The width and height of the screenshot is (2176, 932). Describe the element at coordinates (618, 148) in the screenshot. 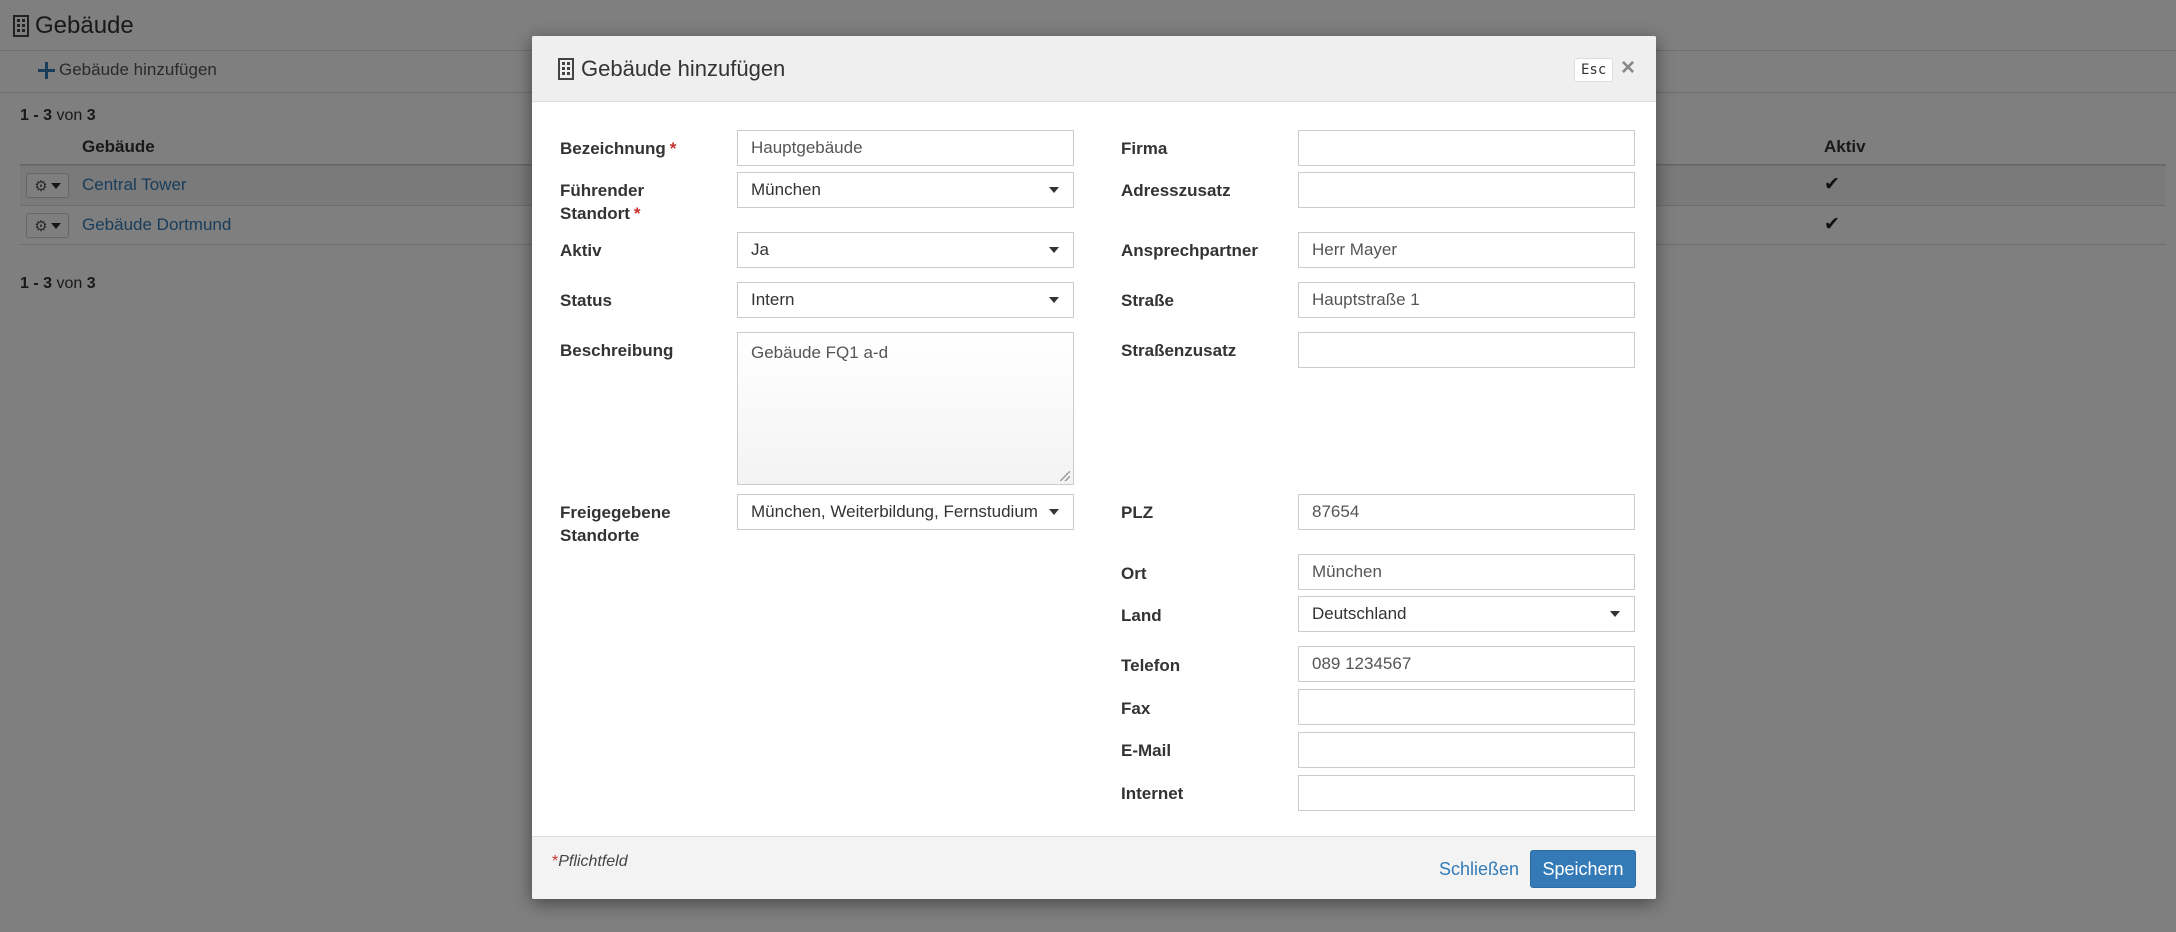

I see `label-bezeichnung: Bezeichnung *` at that location.